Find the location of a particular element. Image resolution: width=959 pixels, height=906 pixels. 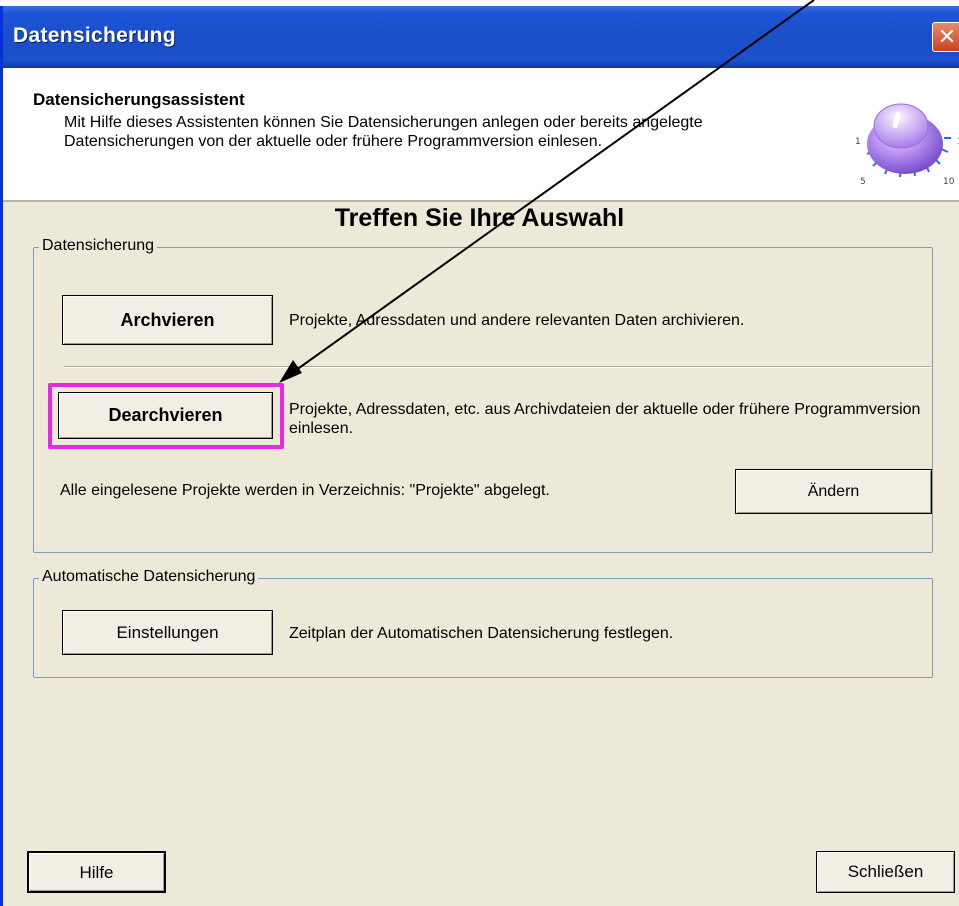

title-bar: Datensicherung ✕ is located at coordinates (481, 37).